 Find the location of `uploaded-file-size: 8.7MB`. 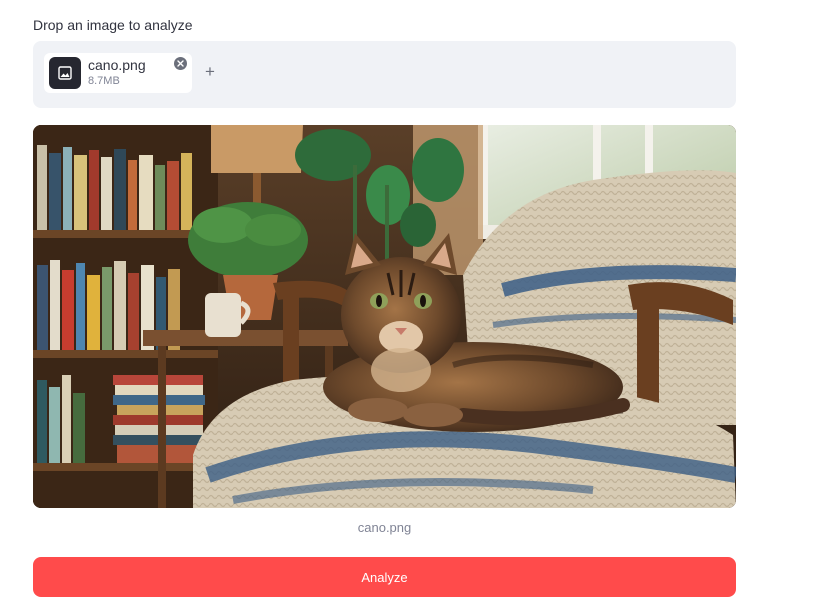

uploaded-file-size: 8.7MB is located at coordinates (104, 81).